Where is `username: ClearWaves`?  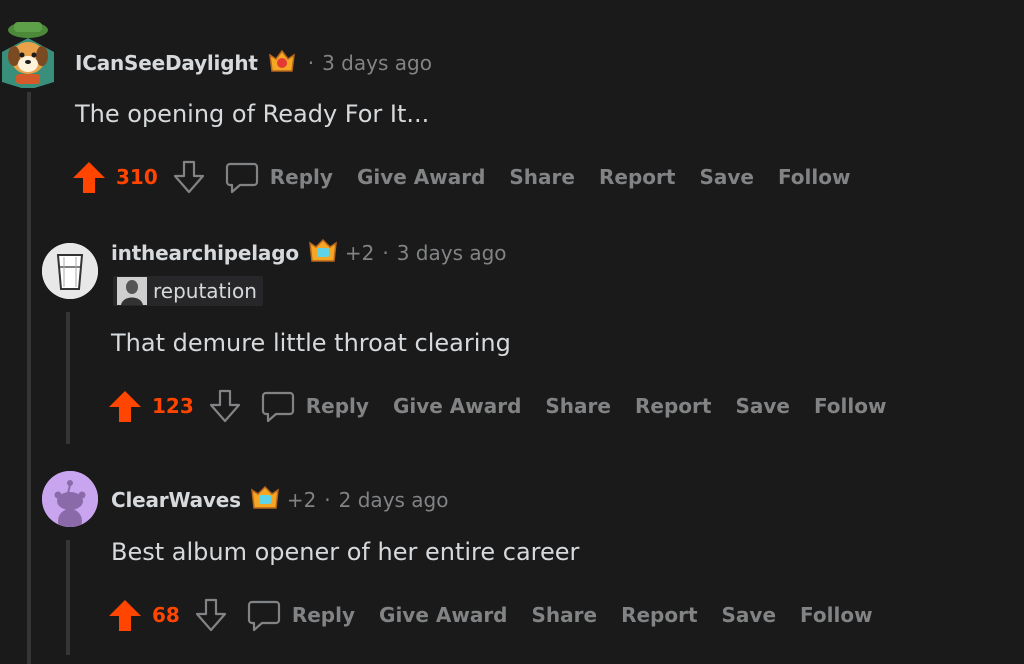
username: ClearWaves is located at coordinates (176, 500).